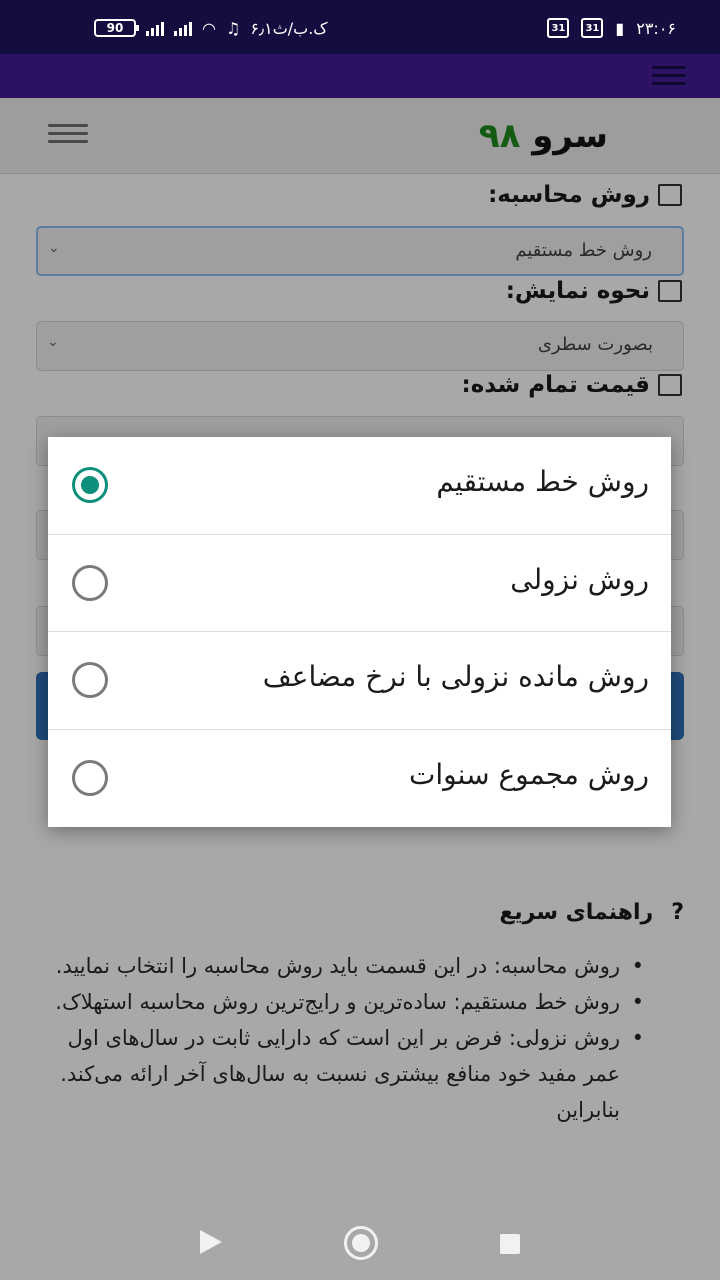 This screenshot has height=1280, width=720. I want to click on method-label-text: روش محاسبه:, so click(569, 195).